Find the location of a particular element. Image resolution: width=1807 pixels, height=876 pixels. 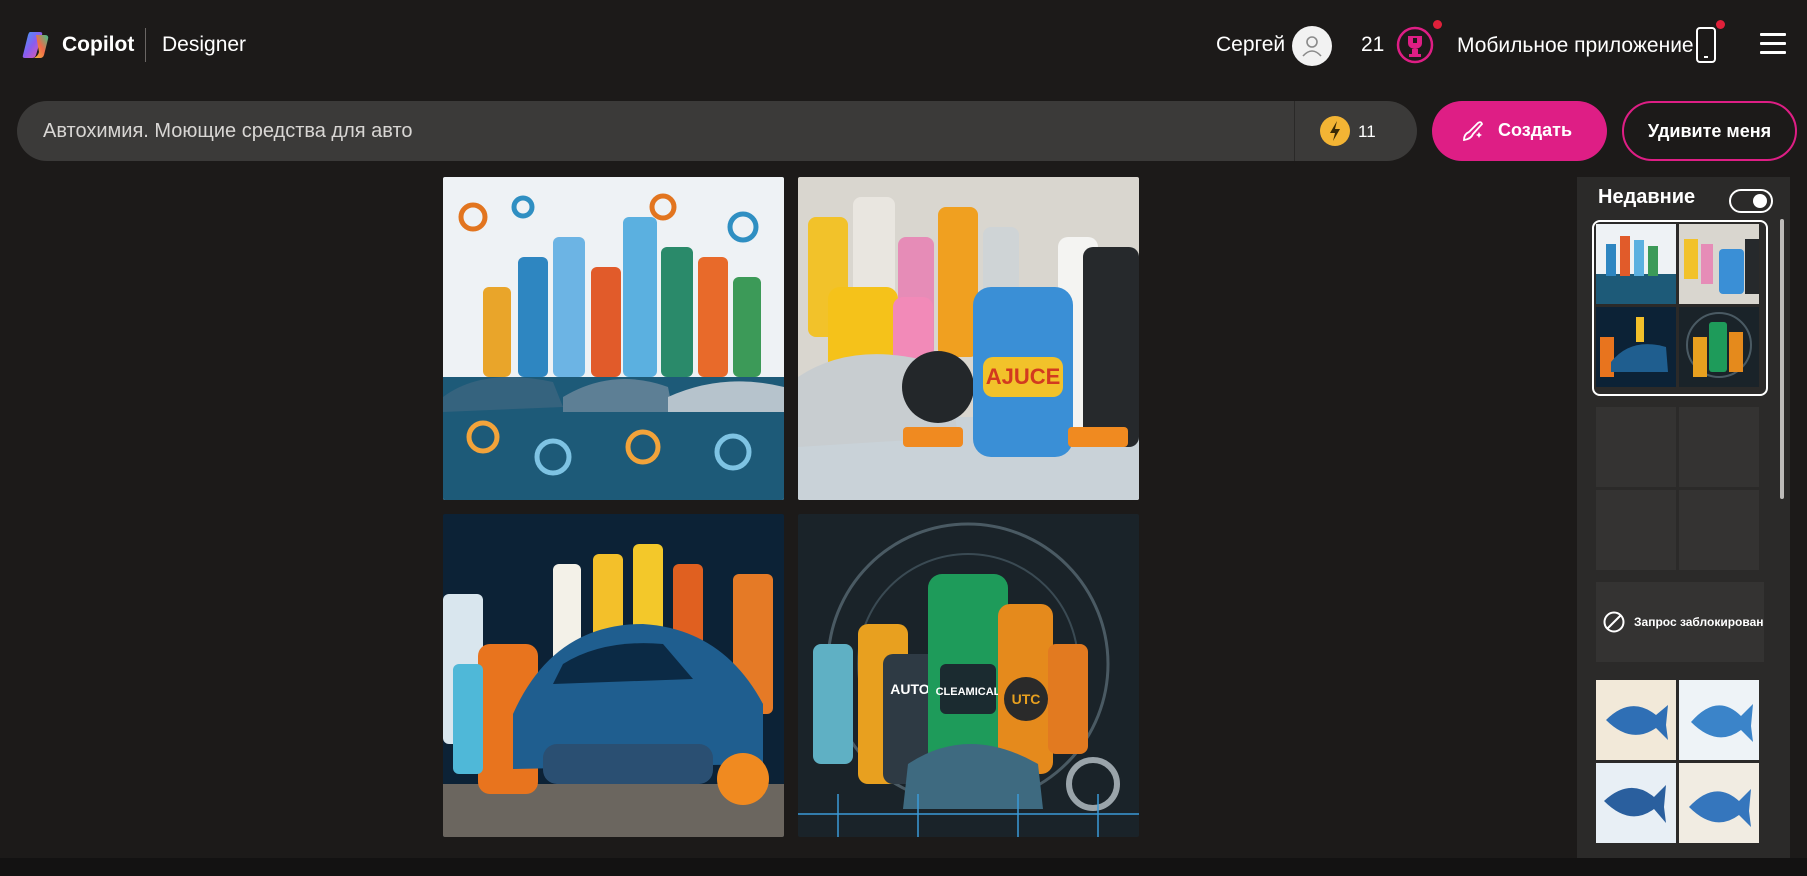

hamburger-menu-icon is located at coordinates (1773, 44).